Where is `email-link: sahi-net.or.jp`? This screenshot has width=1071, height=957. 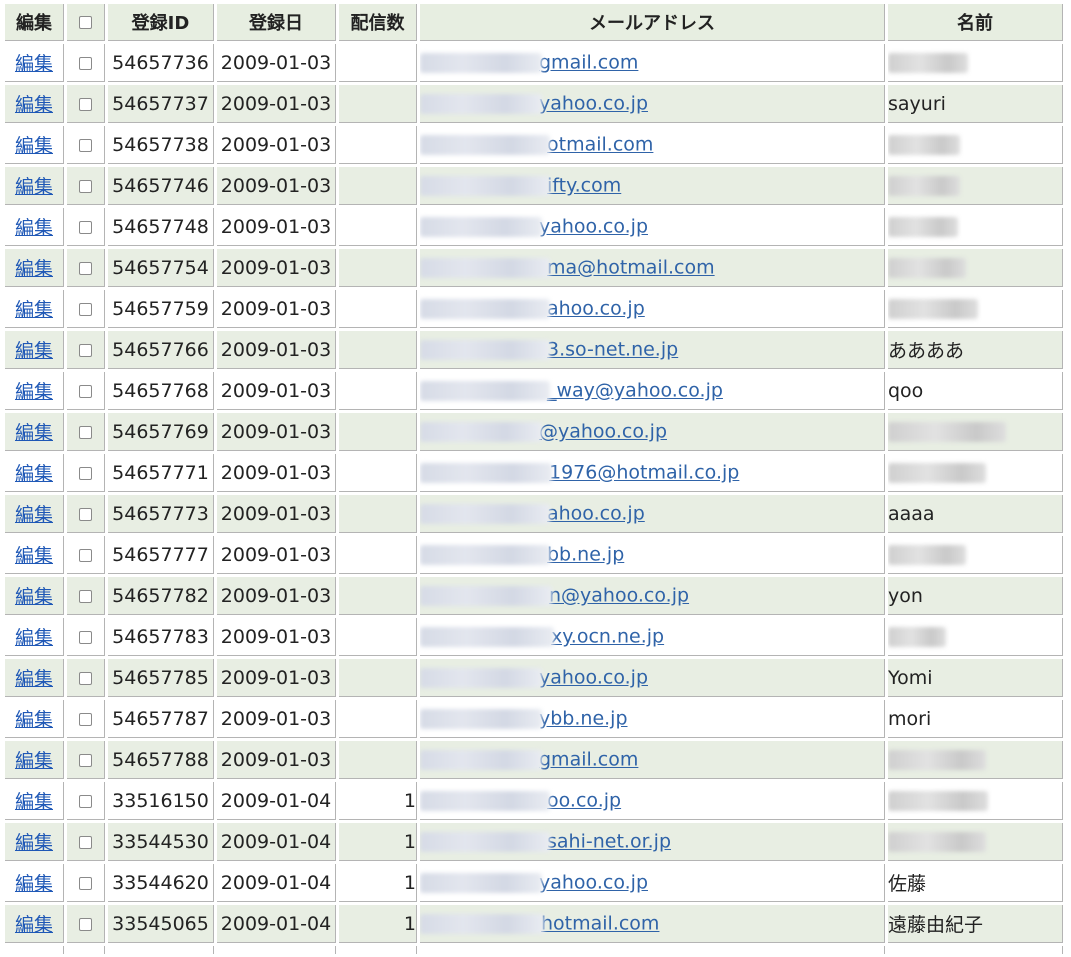
email-link: sahi-net.or.jp is located at coordinates (609, 842).